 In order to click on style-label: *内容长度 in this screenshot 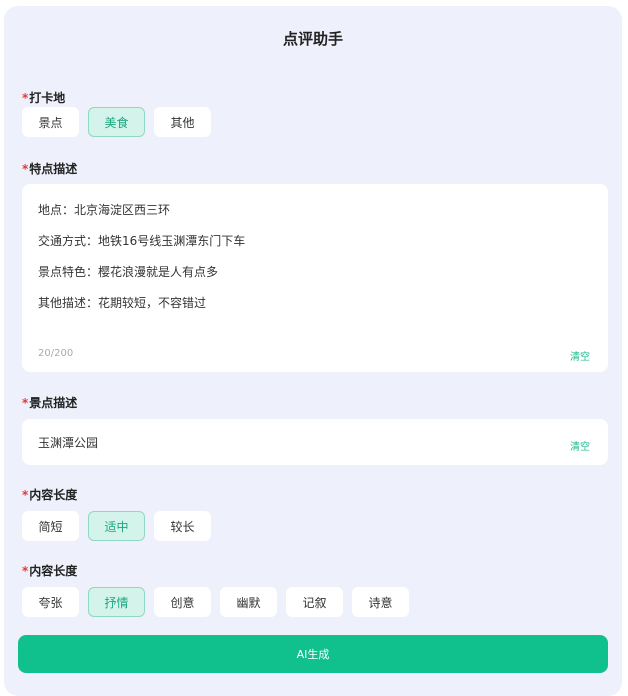, I will do `click(50, 571)`.